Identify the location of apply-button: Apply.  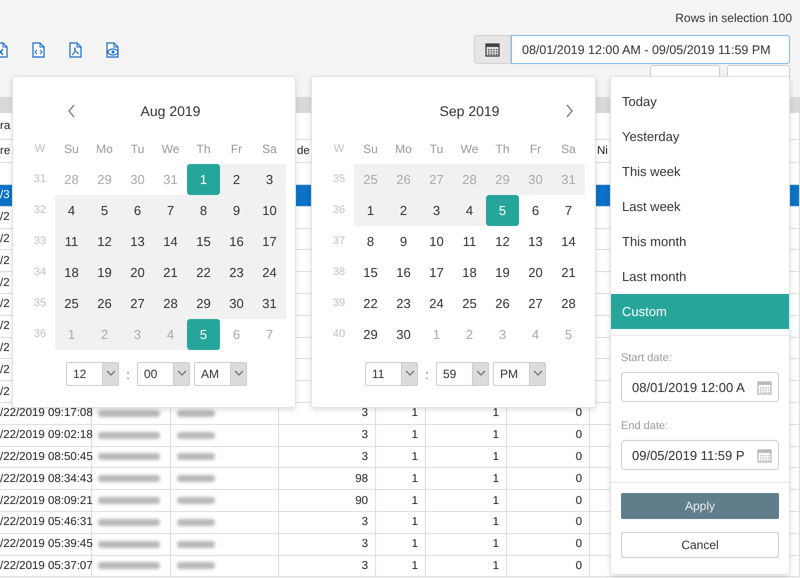
(700, 506).